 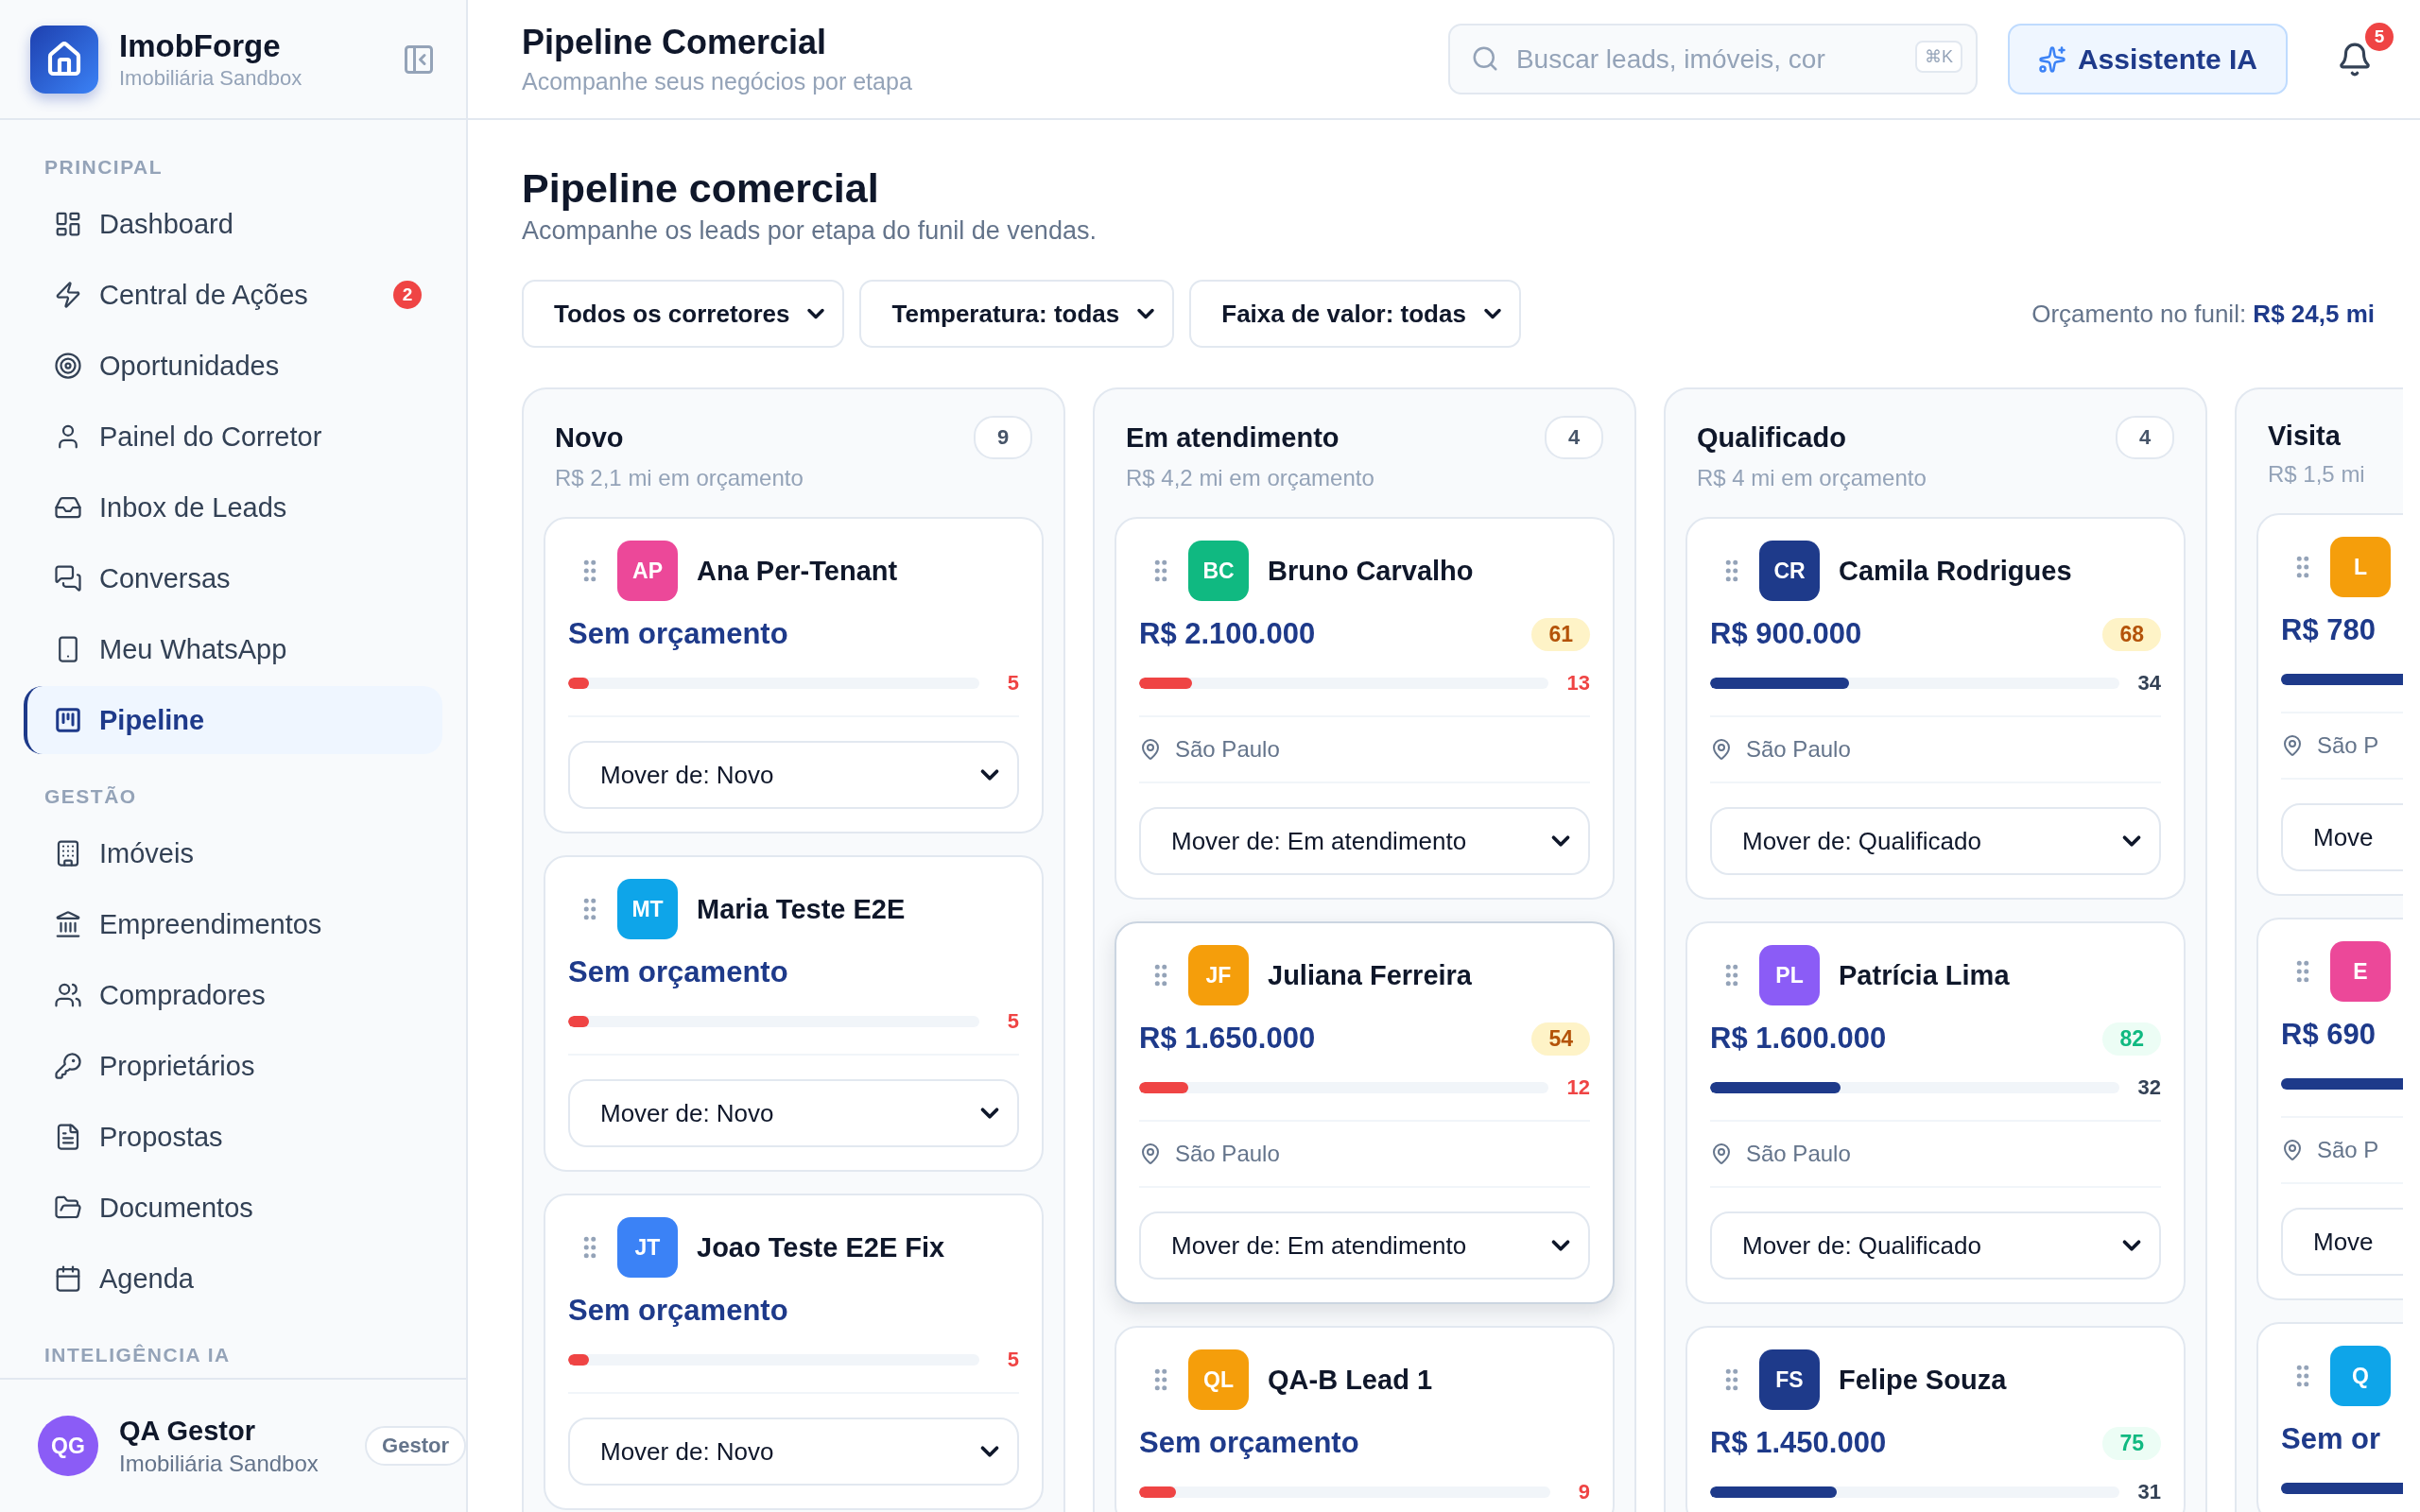 I want to click on lead-card: Q Sem or, so click(x=2329, y=1417).